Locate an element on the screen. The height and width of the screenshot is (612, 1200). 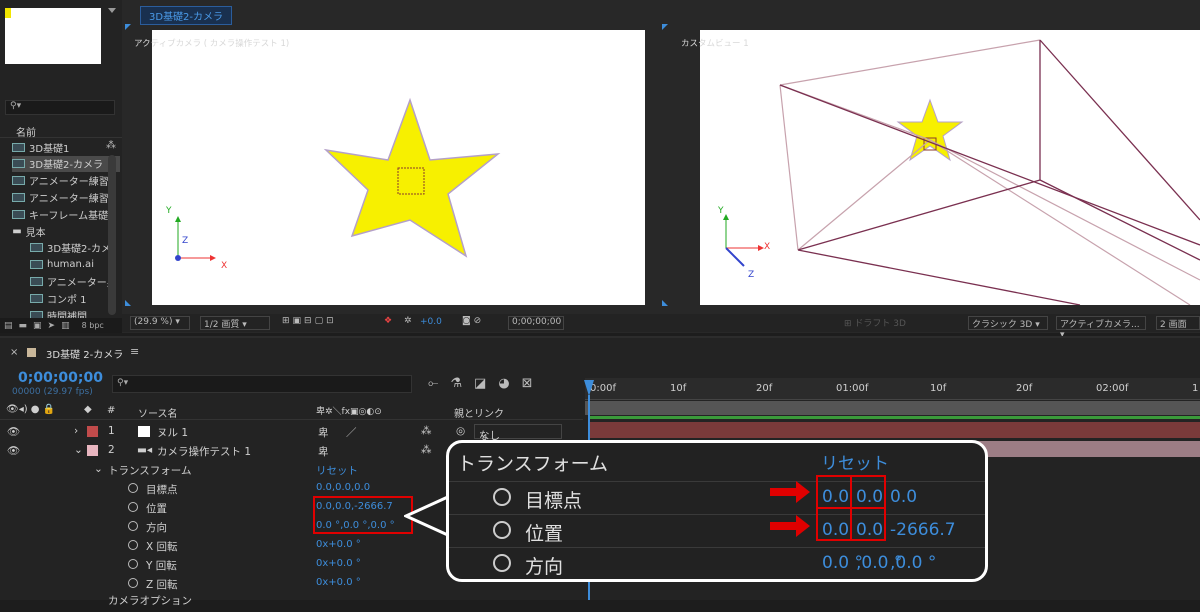
col-source: ソース名 is located at coordinates (158, 412).